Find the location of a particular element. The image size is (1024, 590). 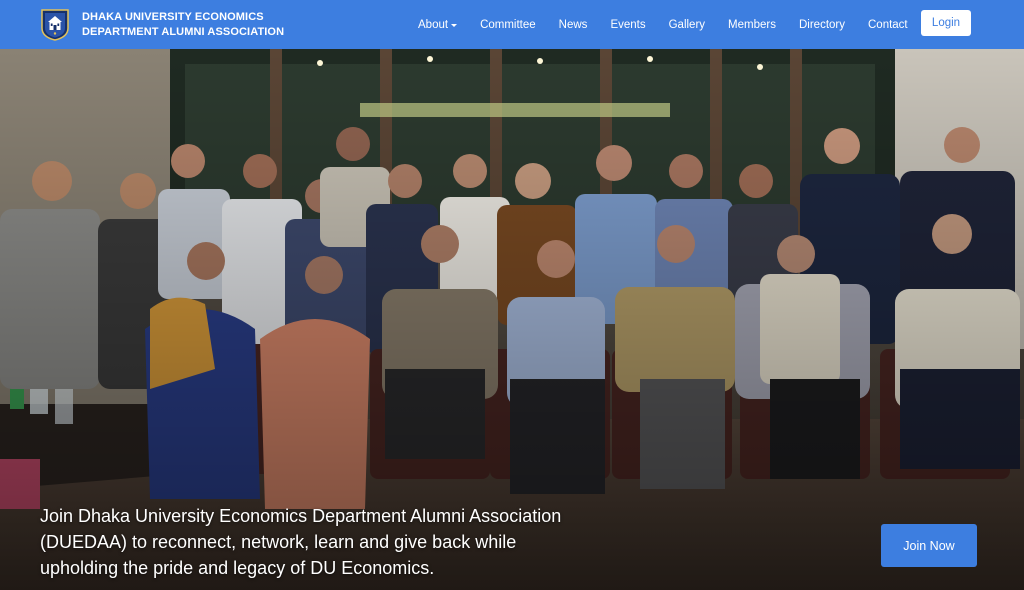

join-now-button: Join Now is located at coordinates (929, 545).